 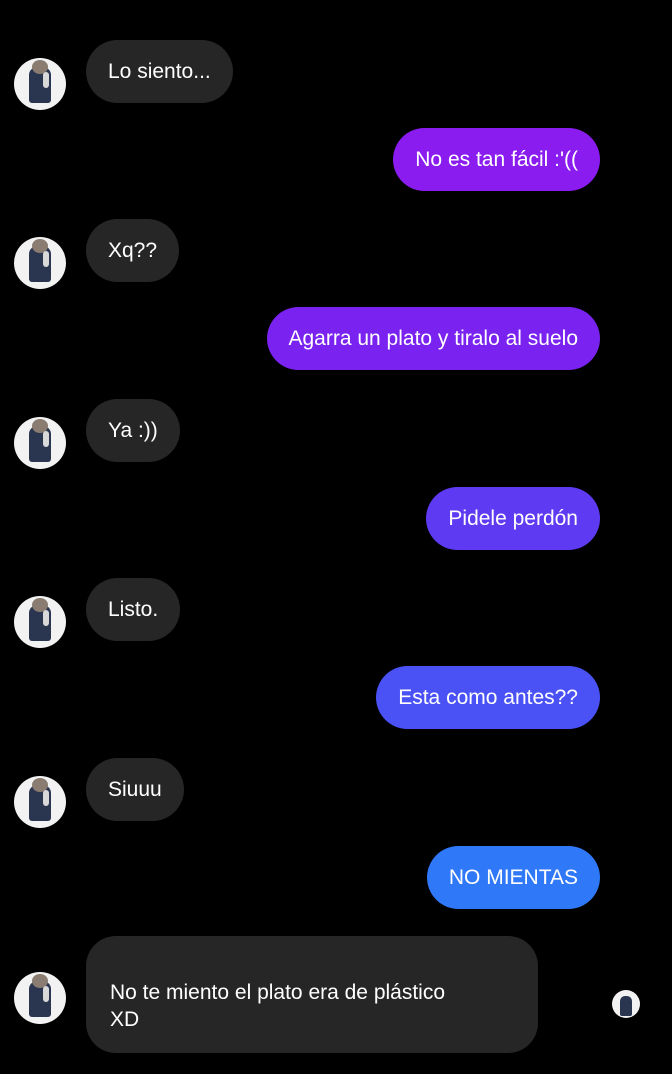 I want to click on message-text: Xq??, so click(x=133, y=250).